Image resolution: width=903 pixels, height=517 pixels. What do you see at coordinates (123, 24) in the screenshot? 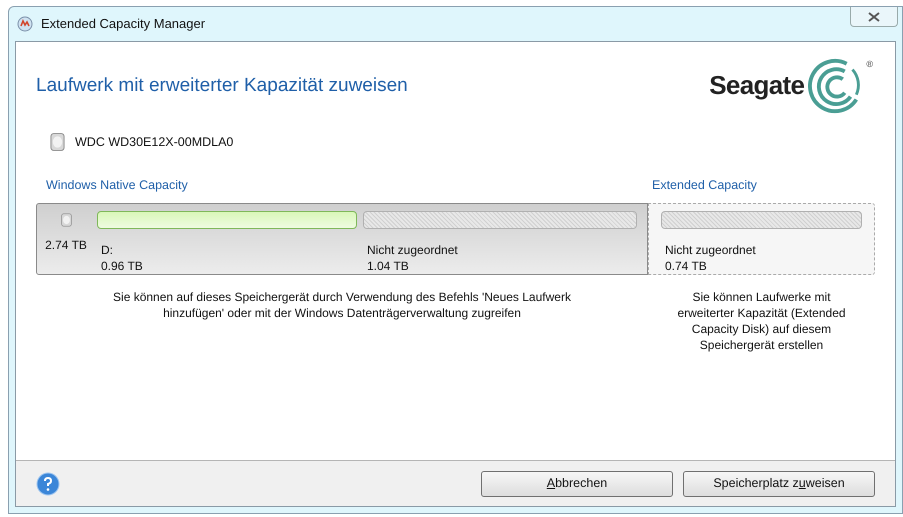
I see `window-title: Extended Capacity Manager` at bounding box center [123, 24].